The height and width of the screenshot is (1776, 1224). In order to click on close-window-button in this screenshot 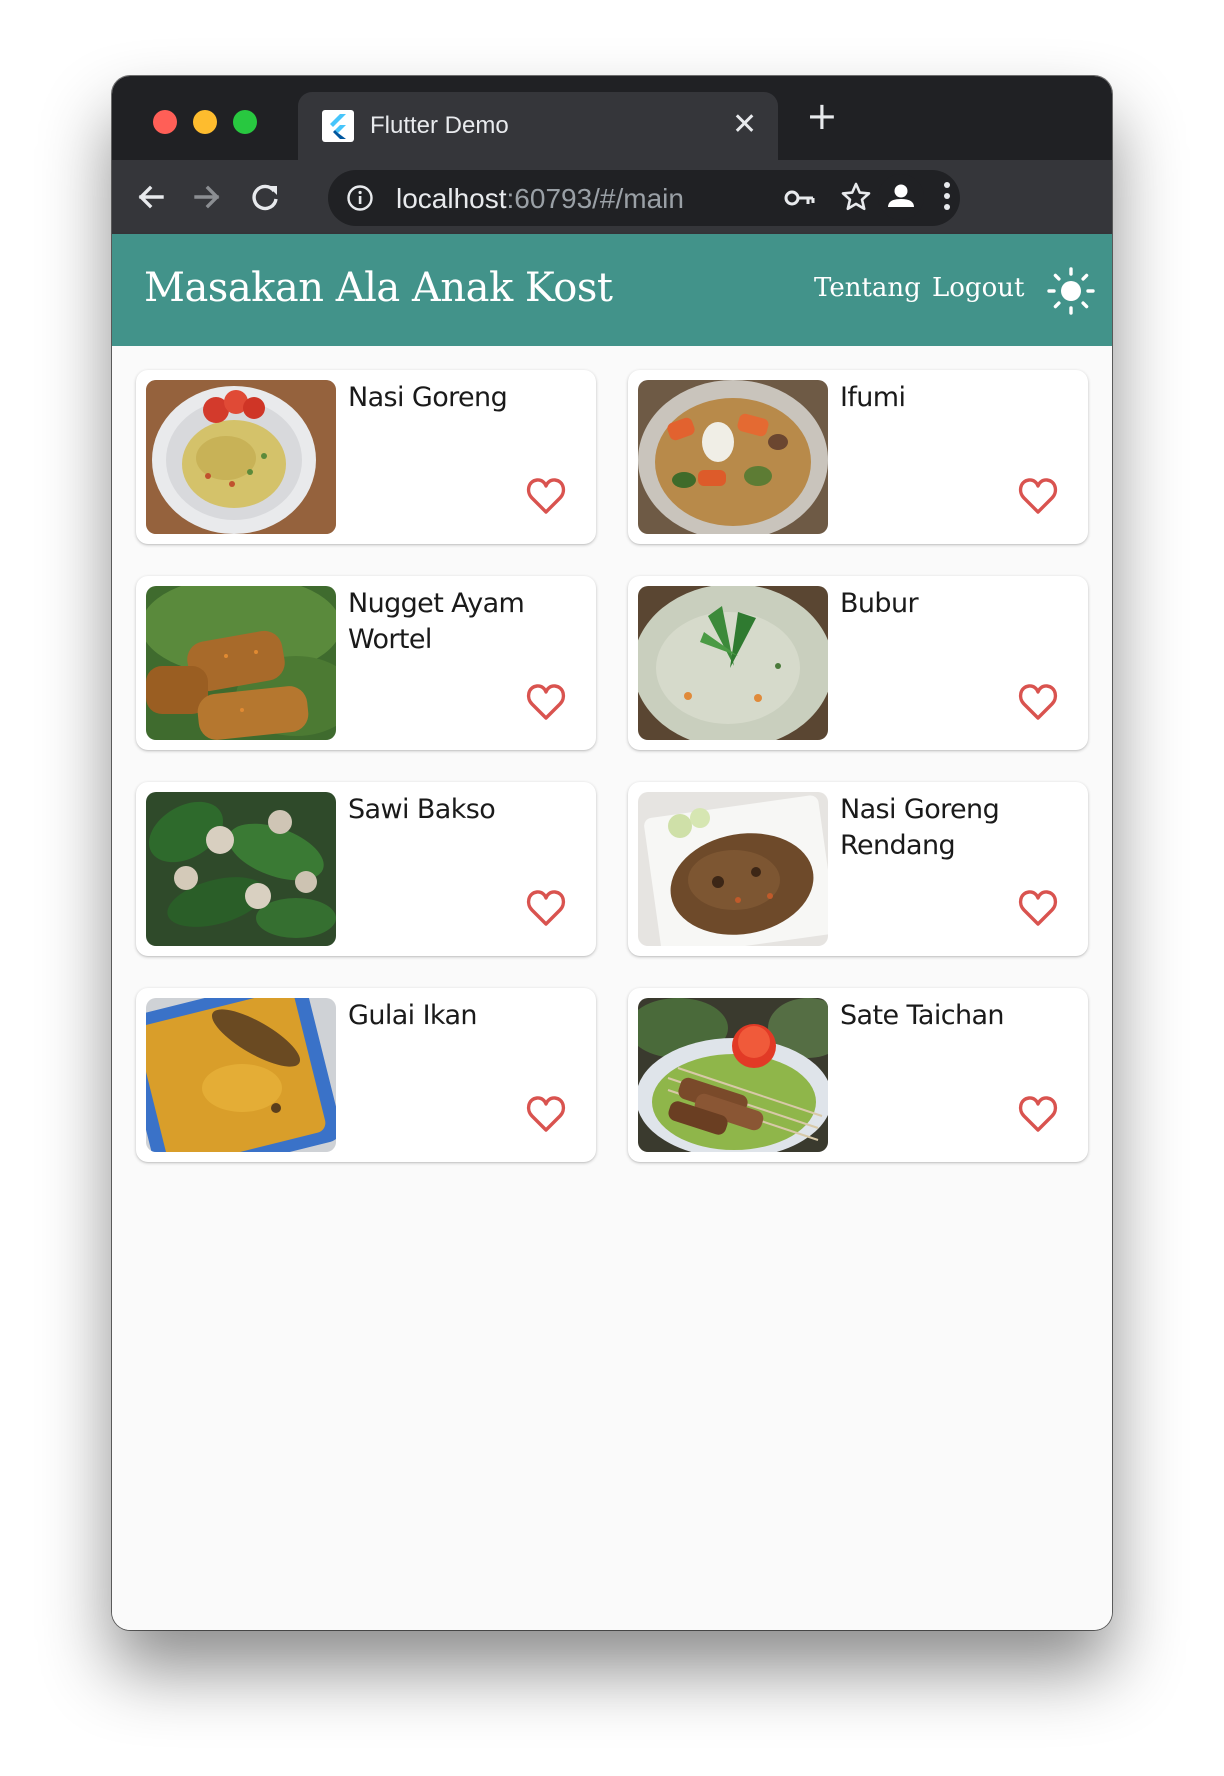, I will do `click(165, 122)`.